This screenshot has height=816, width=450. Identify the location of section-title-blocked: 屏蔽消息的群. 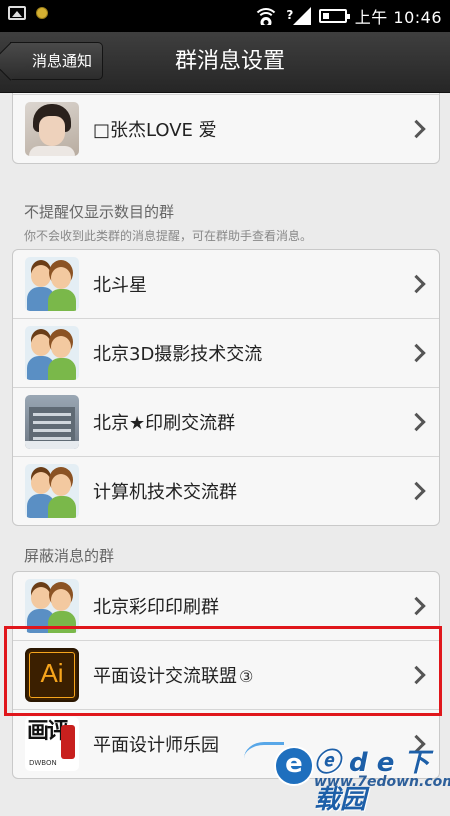
(69, 556).